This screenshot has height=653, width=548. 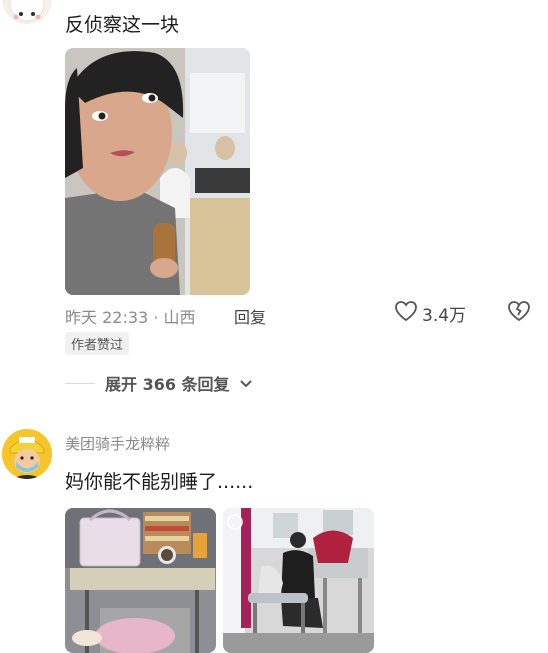 I want to click on comment-text: 反侦察这一块, so click(x=122, y=25).